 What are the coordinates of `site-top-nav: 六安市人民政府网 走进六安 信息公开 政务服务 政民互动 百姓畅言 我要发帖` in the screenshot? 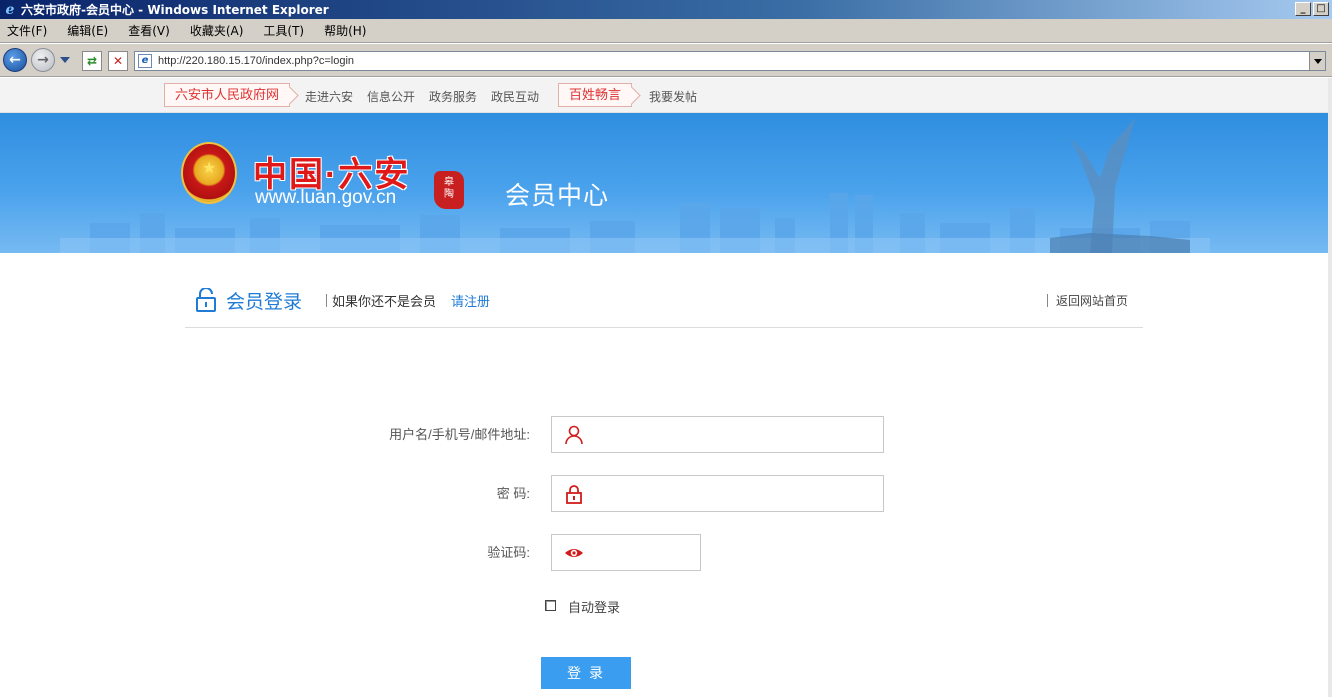 It's located at (664, 95).